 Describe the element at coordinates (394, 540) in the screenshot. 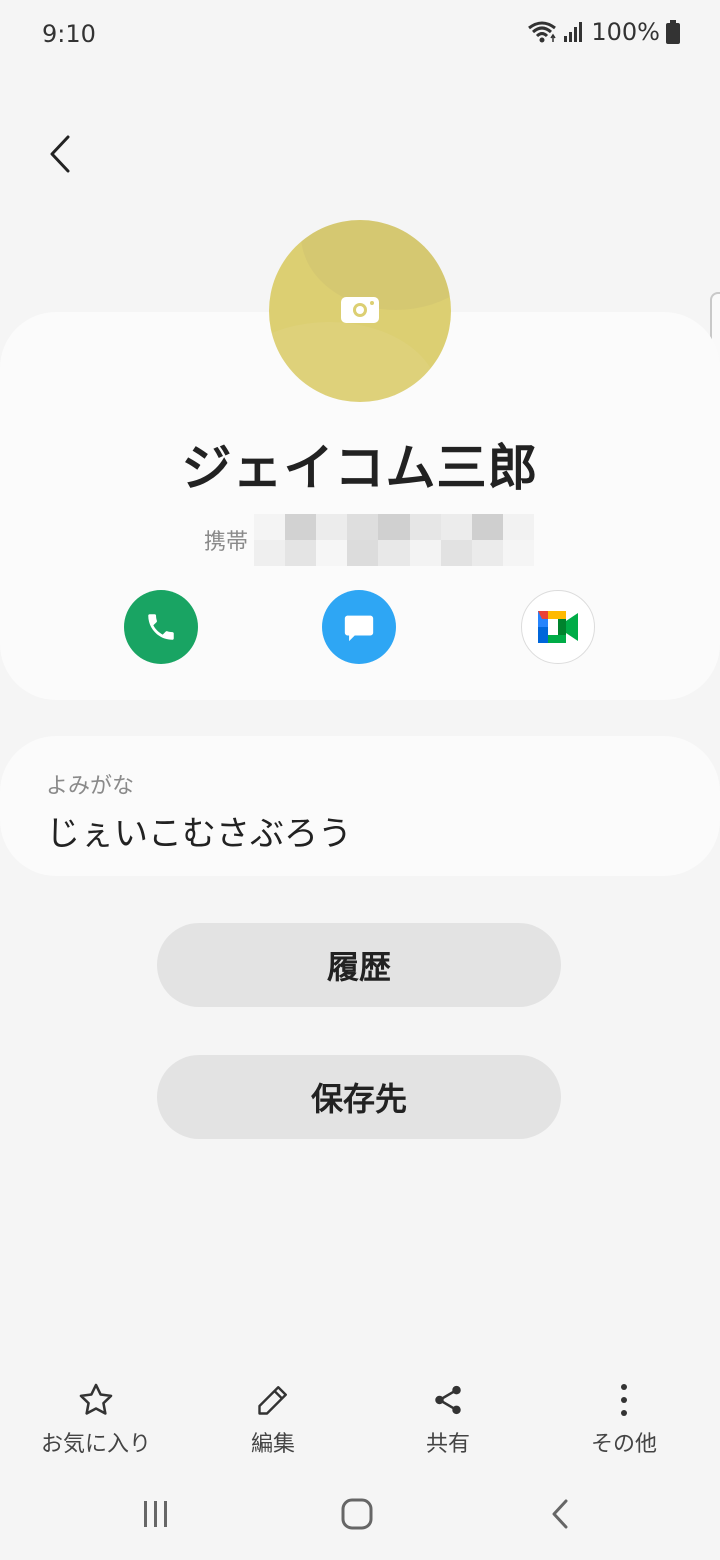

I see `phone-number-redacted` at that location.